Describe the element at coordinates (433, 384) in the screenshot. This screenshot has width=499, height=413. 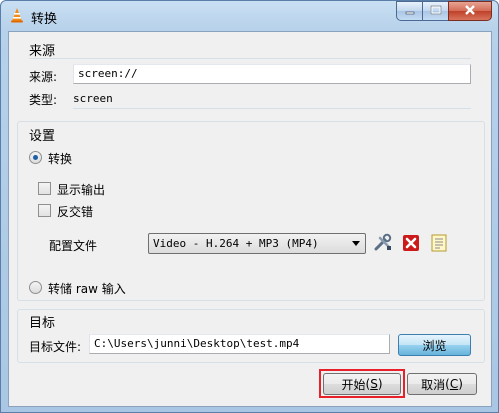
I see `cancel-button-label: 取消` at that location.